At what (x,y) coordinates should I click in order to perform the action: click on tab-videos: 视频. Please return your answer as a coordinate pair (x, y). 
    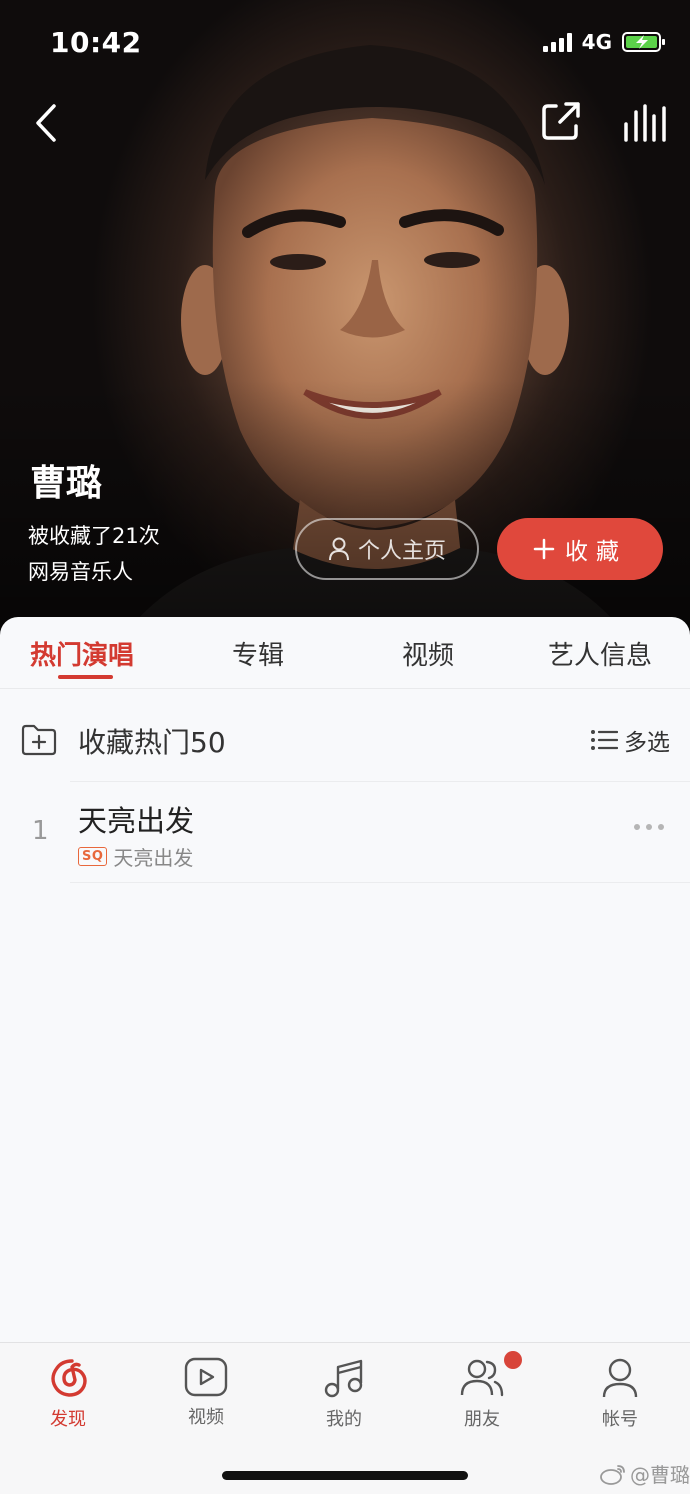
    Looking at the image, I should click on (428, 653).